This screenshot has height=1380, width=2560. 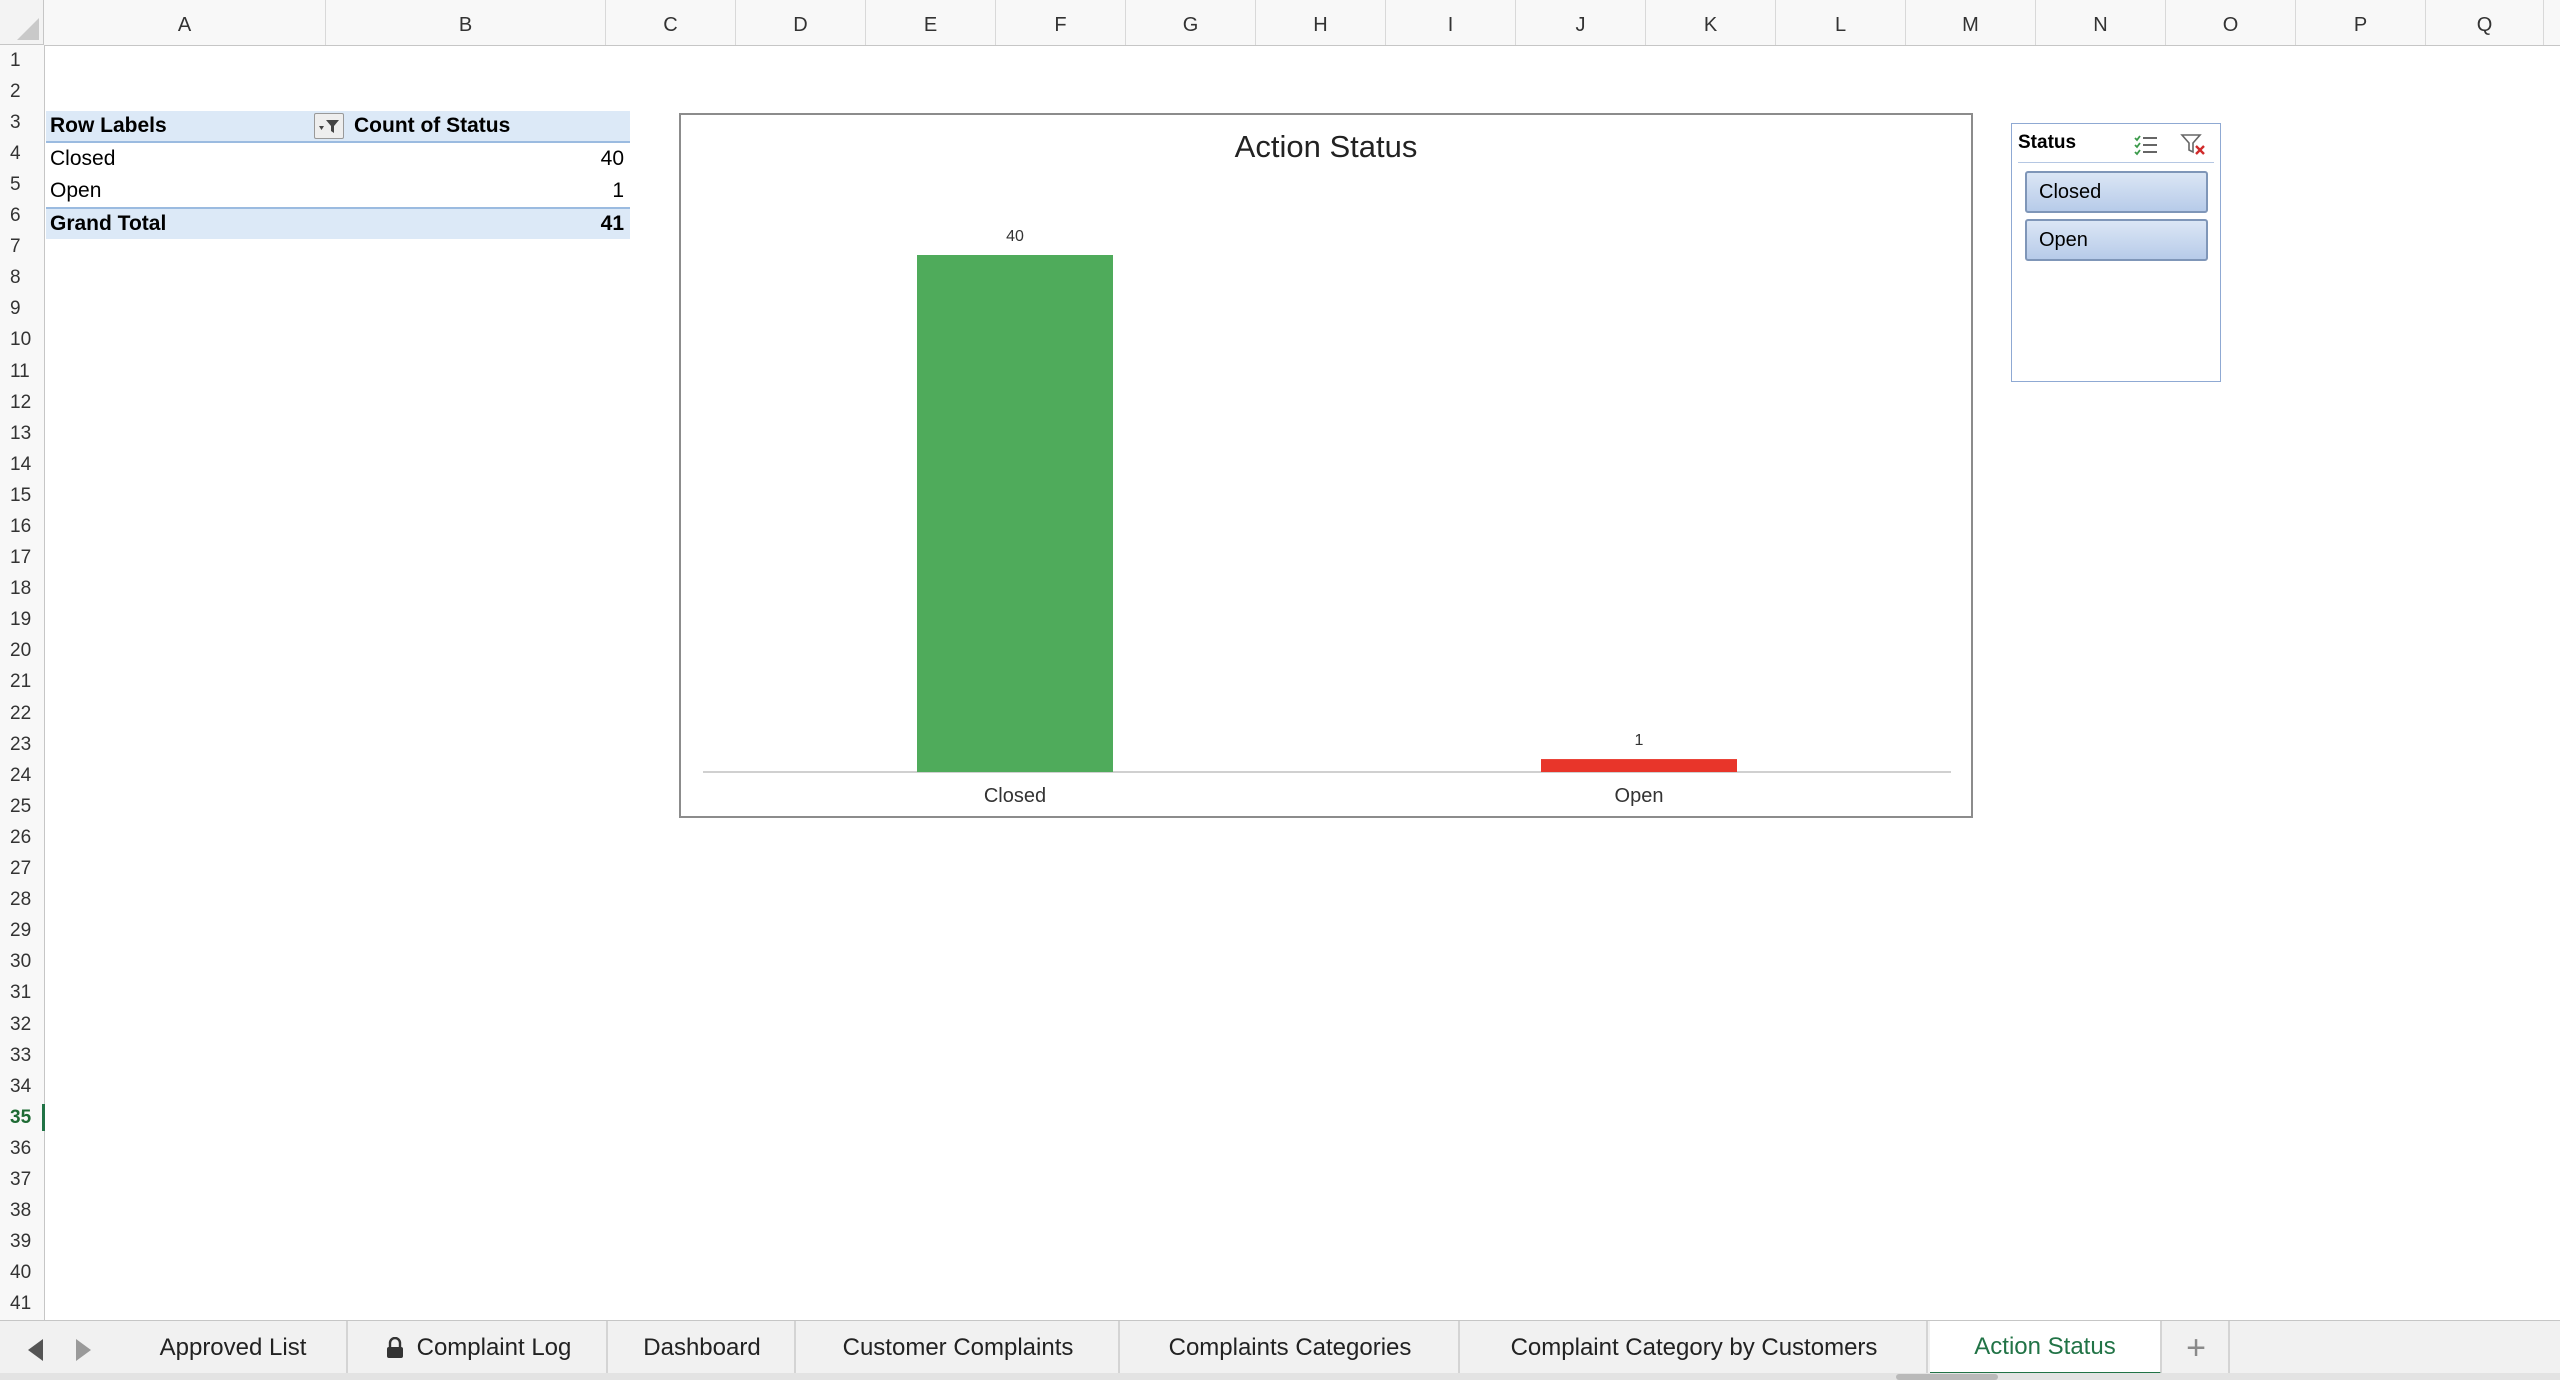 What do you see at coordinates (801, 22) in the screenshot?
I see `column-header-d: D` at bounding box center [801, 22].